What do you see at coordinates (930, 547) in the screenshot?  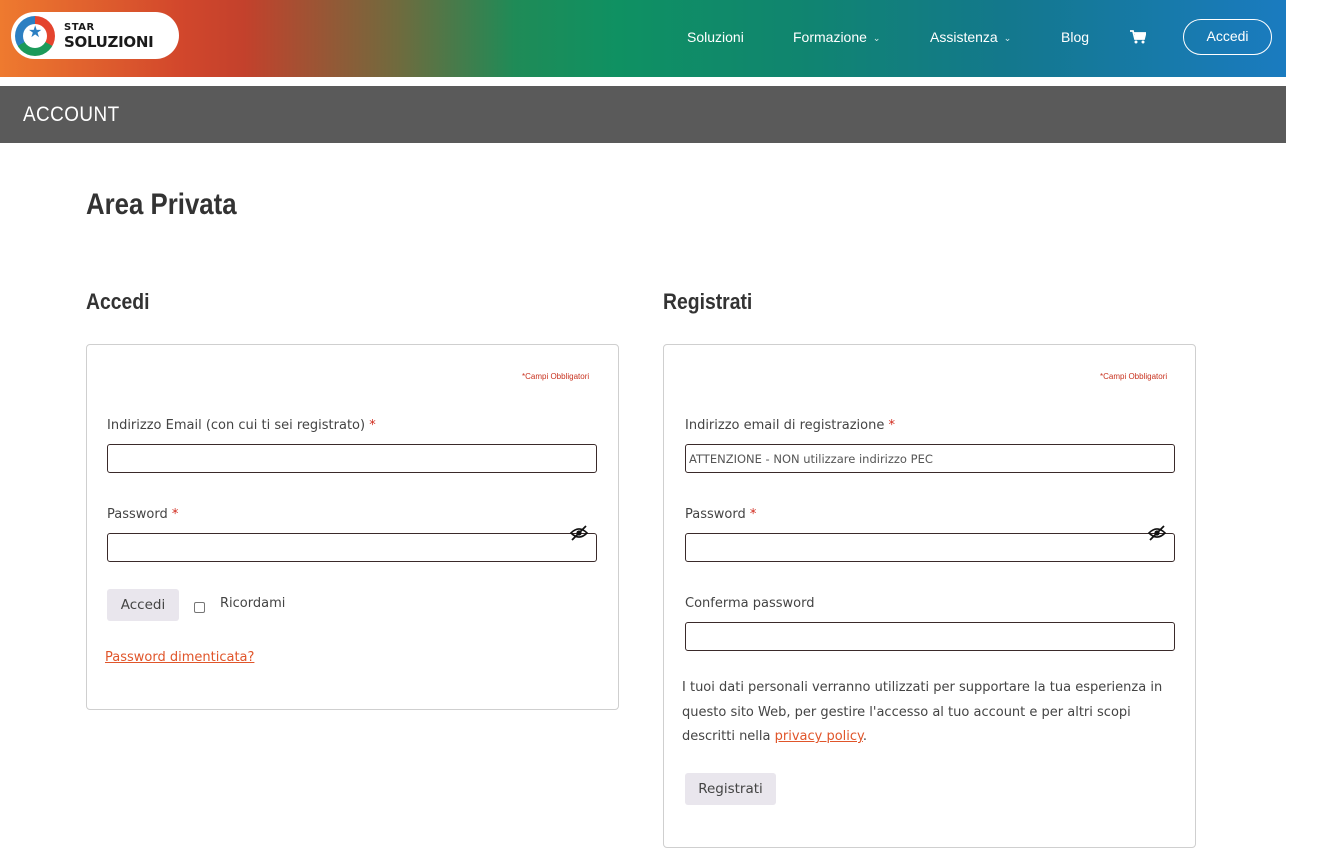 I see `register-password-input` at bounding box center [930, 547].